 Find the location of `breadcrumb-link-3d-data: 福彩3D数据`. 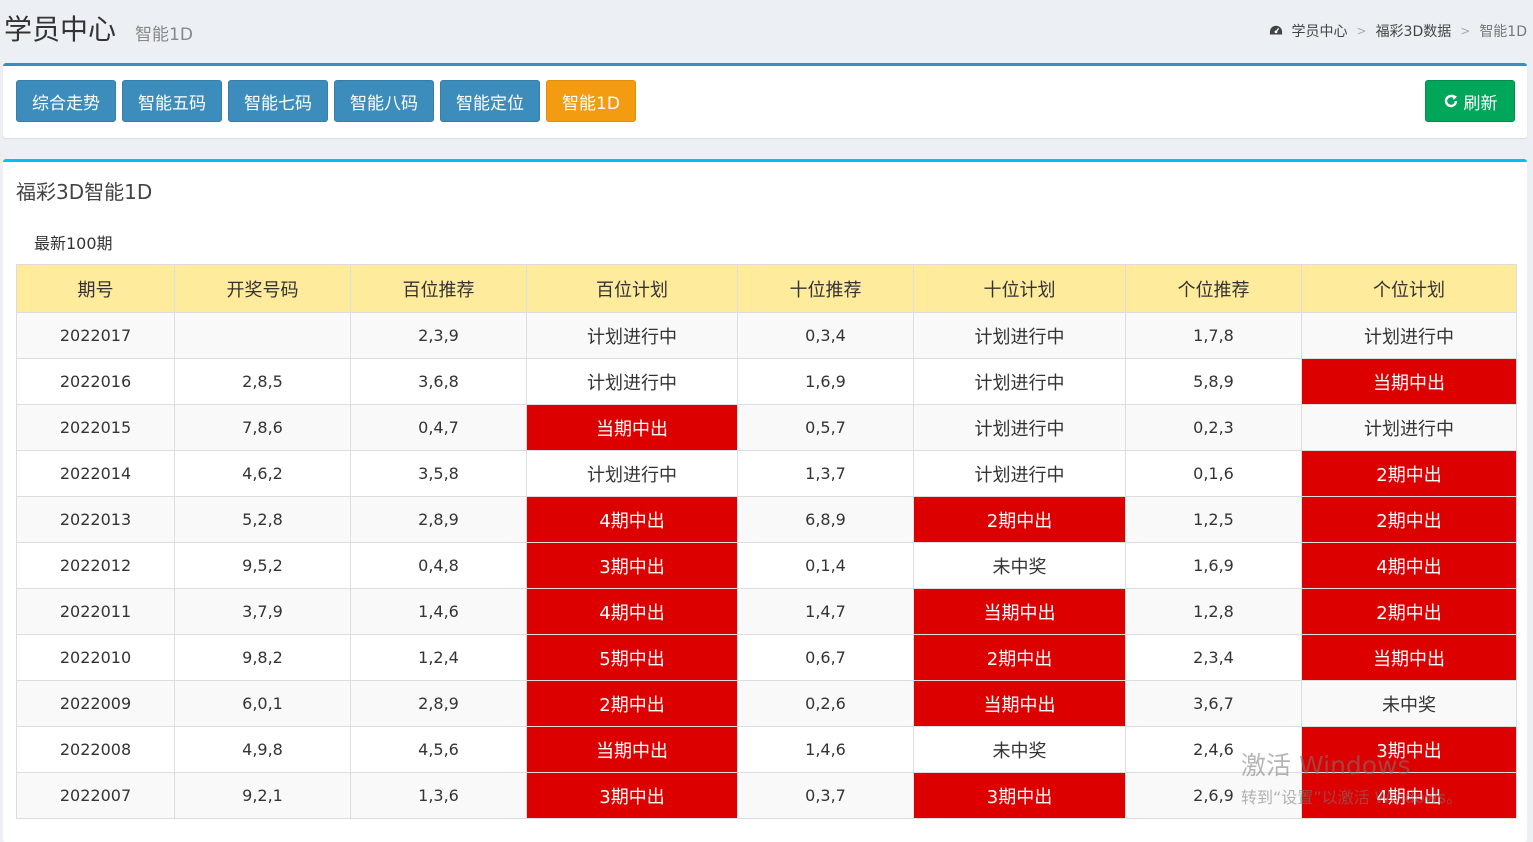

breadcrumb-link-3d-data: 福彩3D数据 is located at coordinates (1414, 31).